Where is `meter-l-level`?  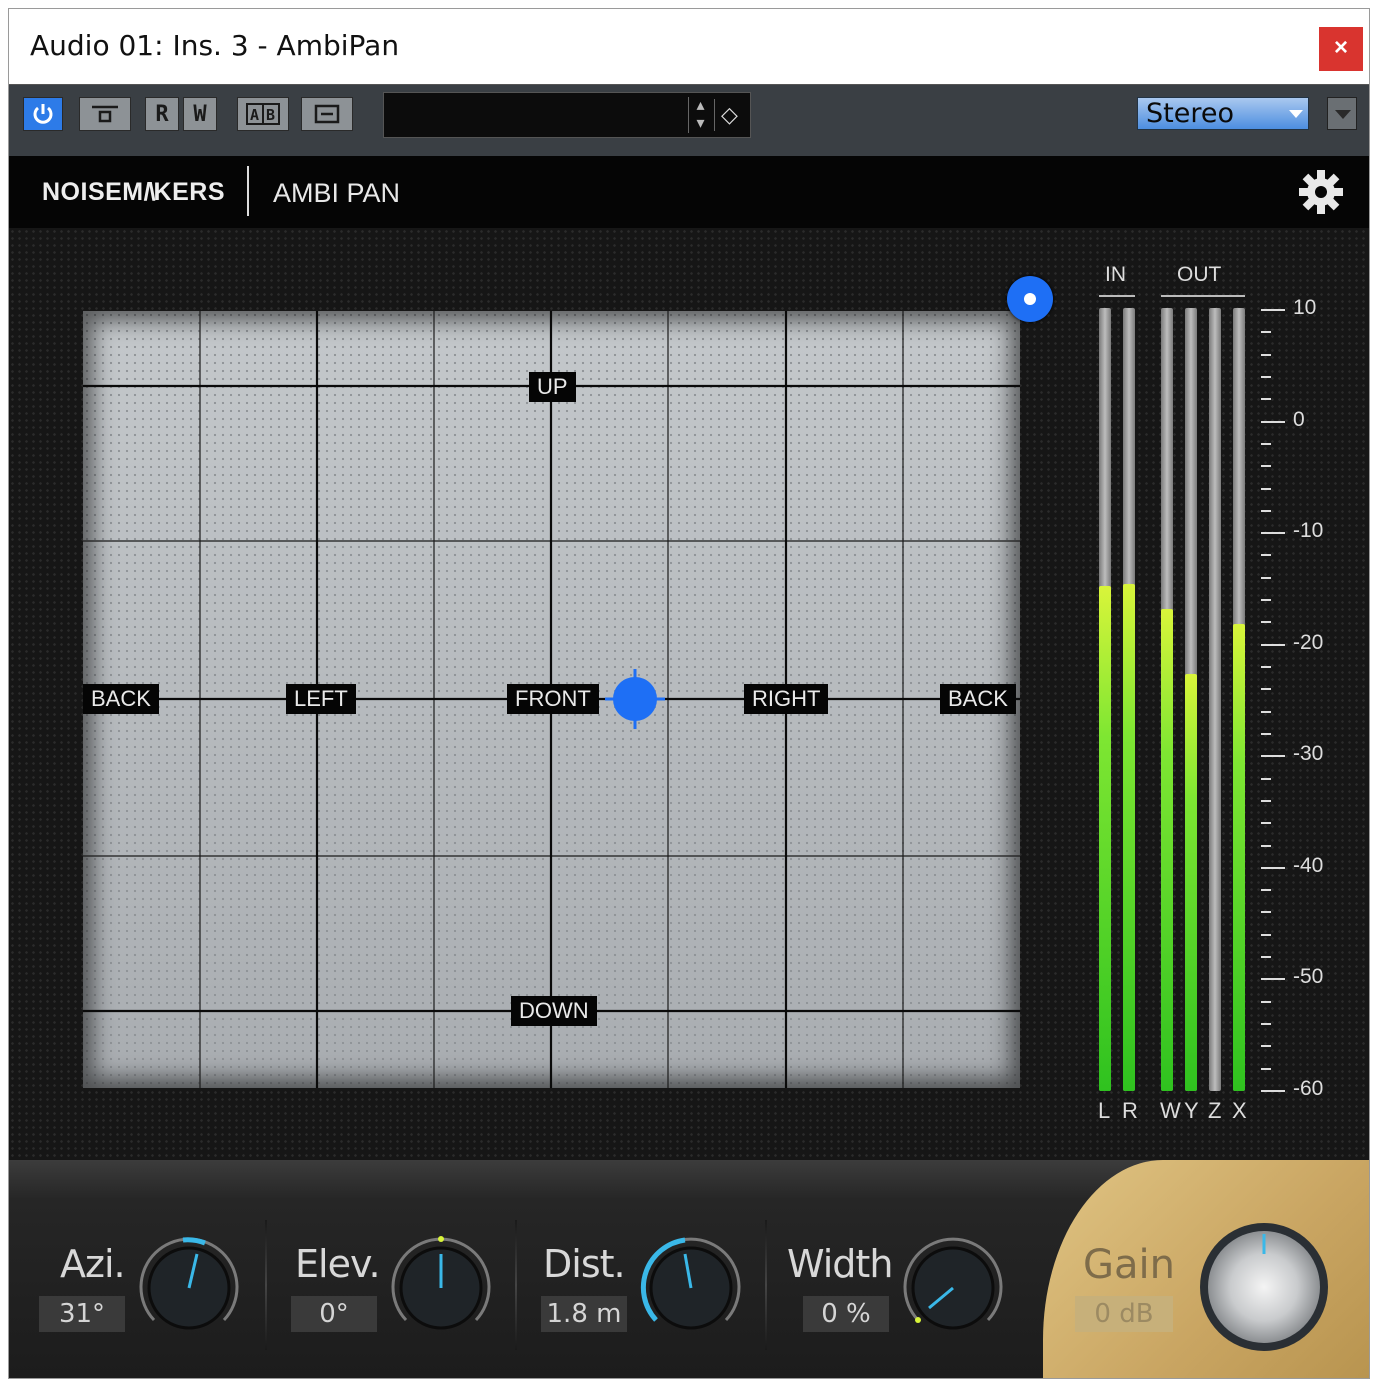
meter-l-level is located at coordinates (1105, 838).